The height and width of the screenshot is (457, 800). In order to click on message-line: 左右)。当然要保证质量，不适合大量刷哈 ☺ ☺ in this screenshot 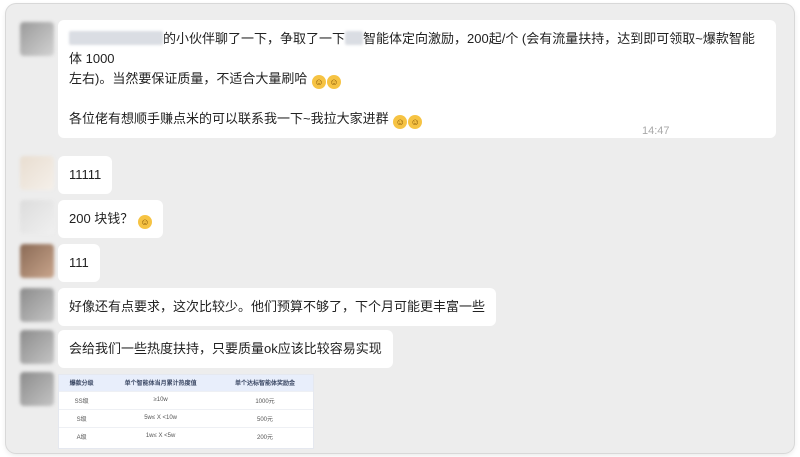, I will do `click(417, 79)`.